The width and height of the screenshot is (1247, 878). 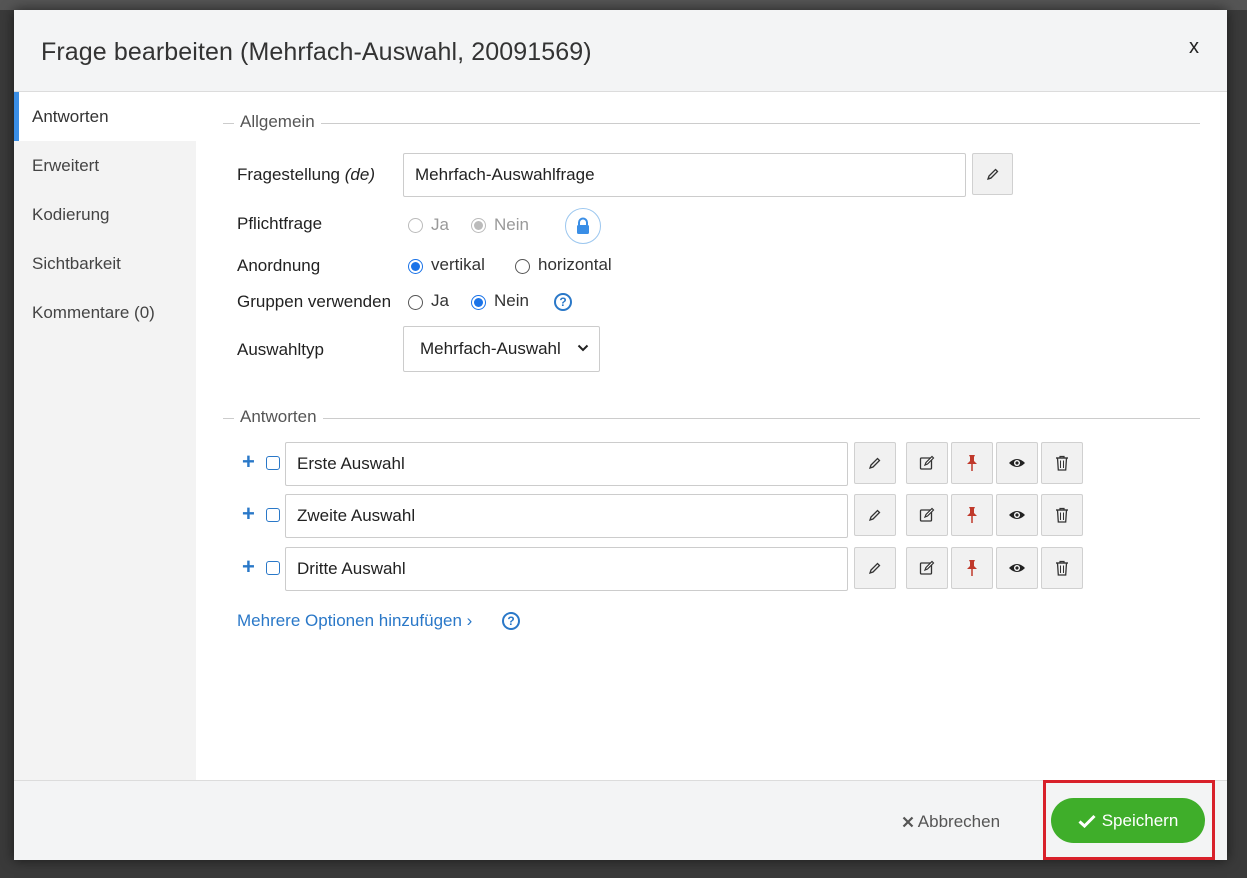 I want to click on required-label: Pflichtfrage, so click(x=280, y=223).